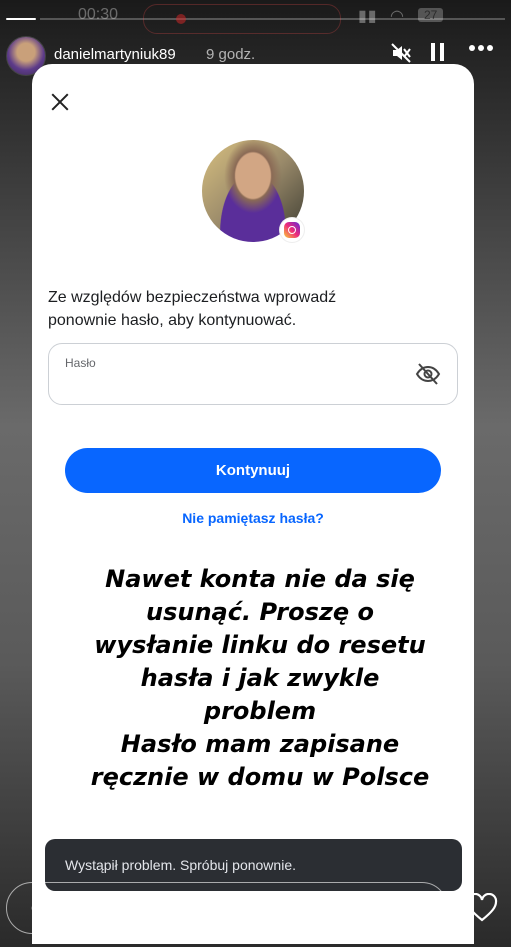 Image resolution: width=511 pixels, height=947 pixels. What do you see at coordinates (260, 711) in the screenshot?
I see `caption-line: problem` at bounding box center [260, 711].